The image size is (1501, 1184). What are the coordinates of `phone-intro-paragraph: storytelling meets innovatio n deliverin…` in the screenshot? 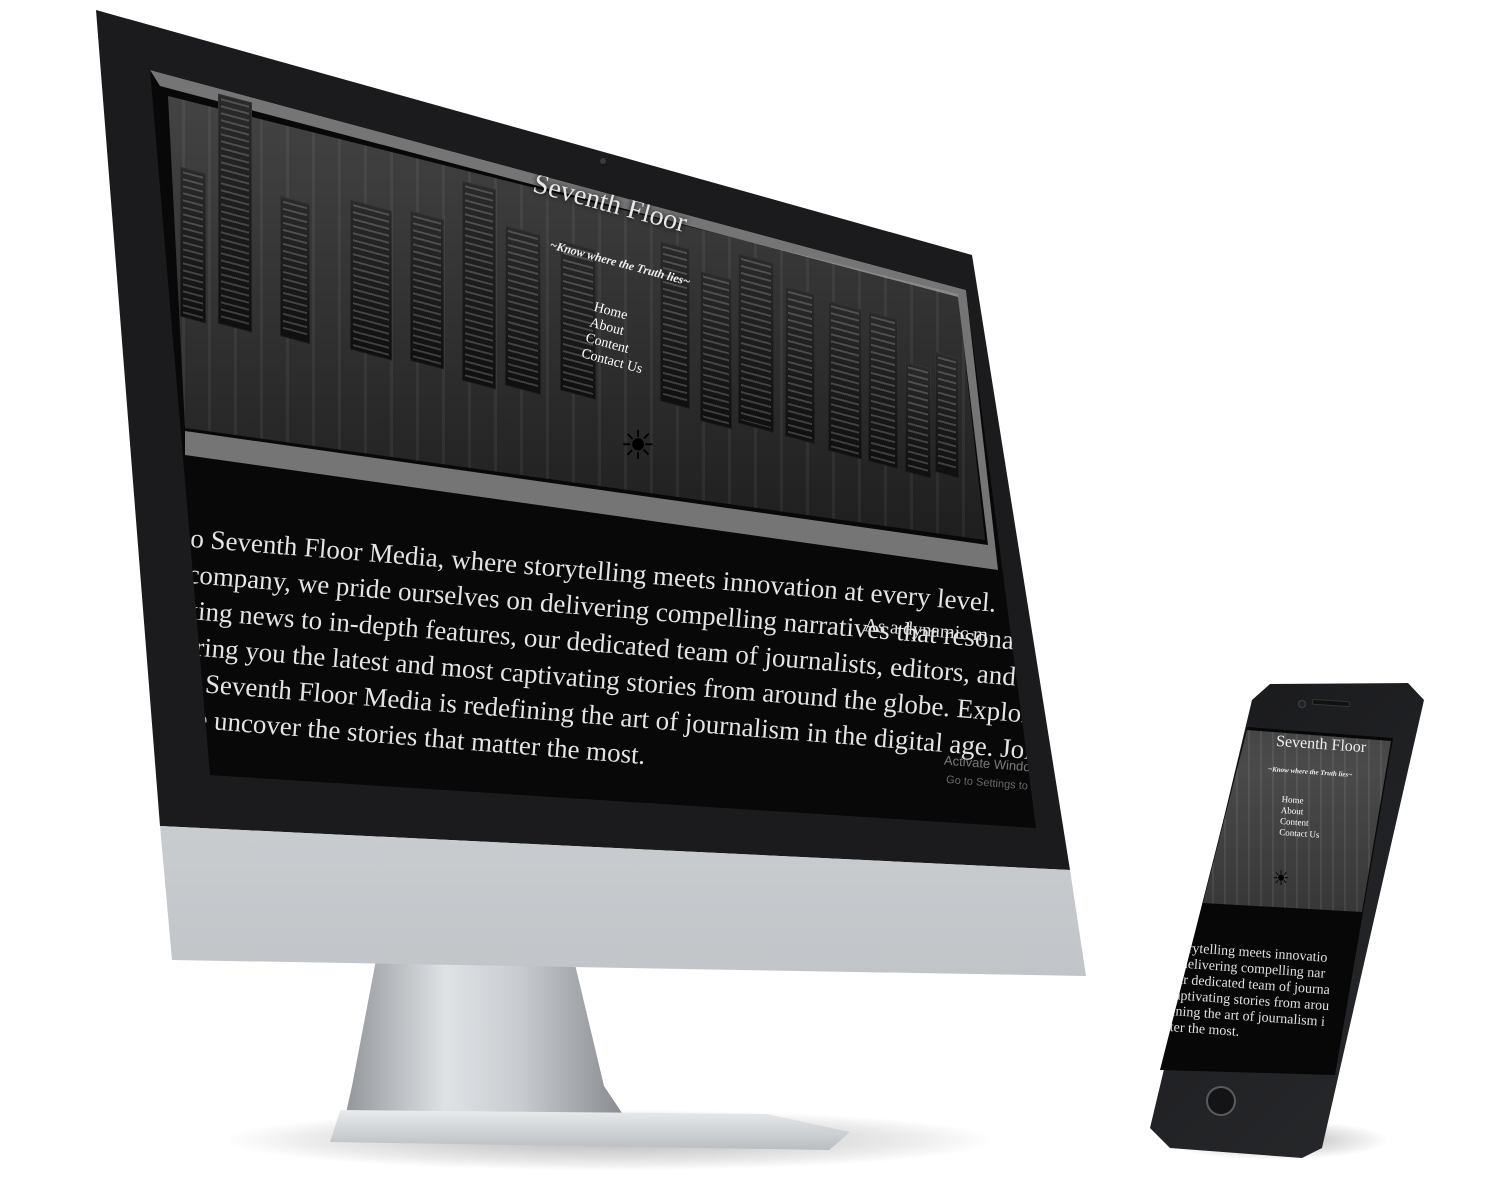 It's located at (1252, 994).